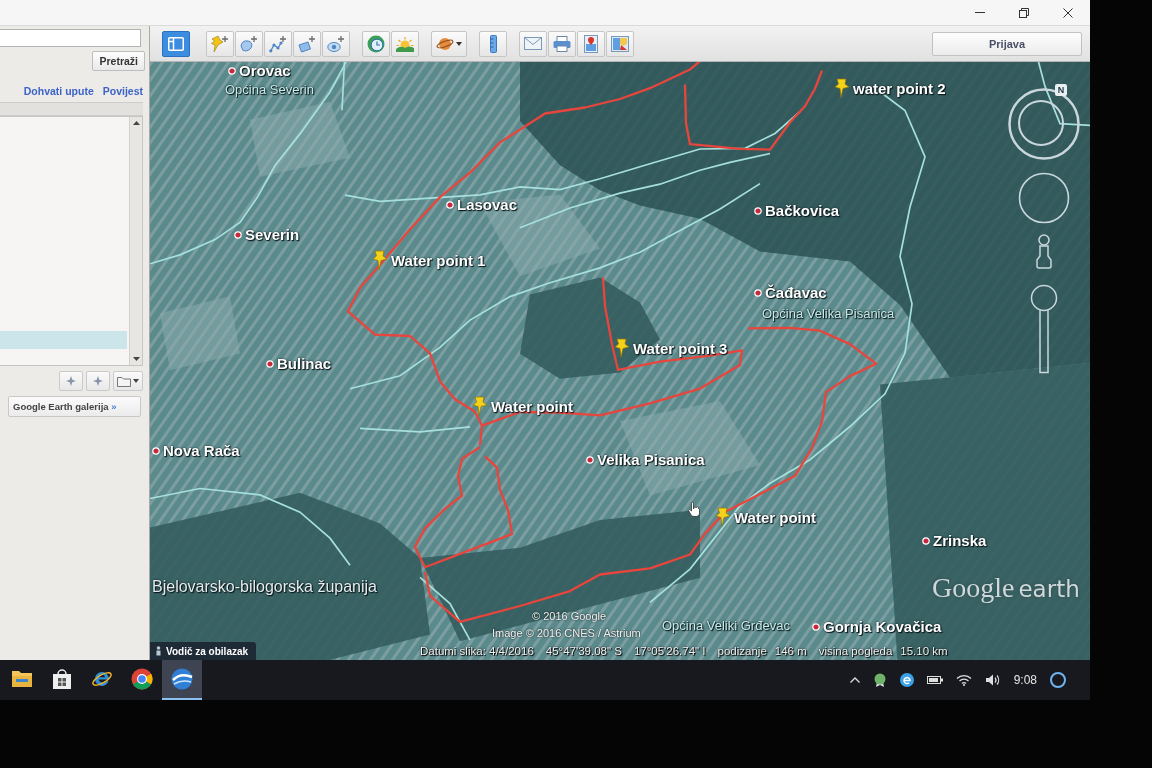 This screenshot has height=768, width=1152. I want to click on attribution-text: Image © 2016 CNES / Astrium, so click(566, 633).